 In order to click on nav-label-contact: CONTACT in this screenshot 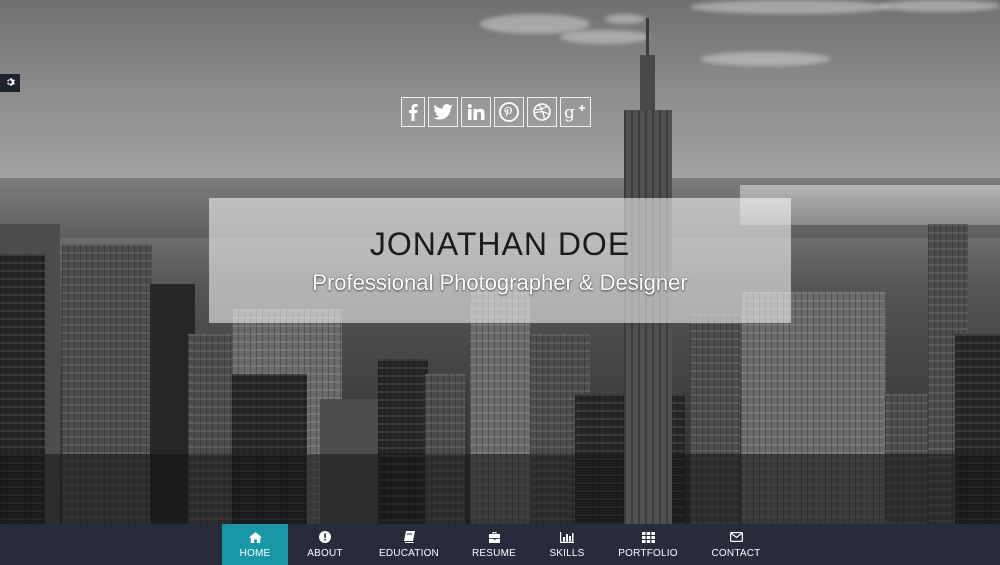, I will do `click(736, 553)`.